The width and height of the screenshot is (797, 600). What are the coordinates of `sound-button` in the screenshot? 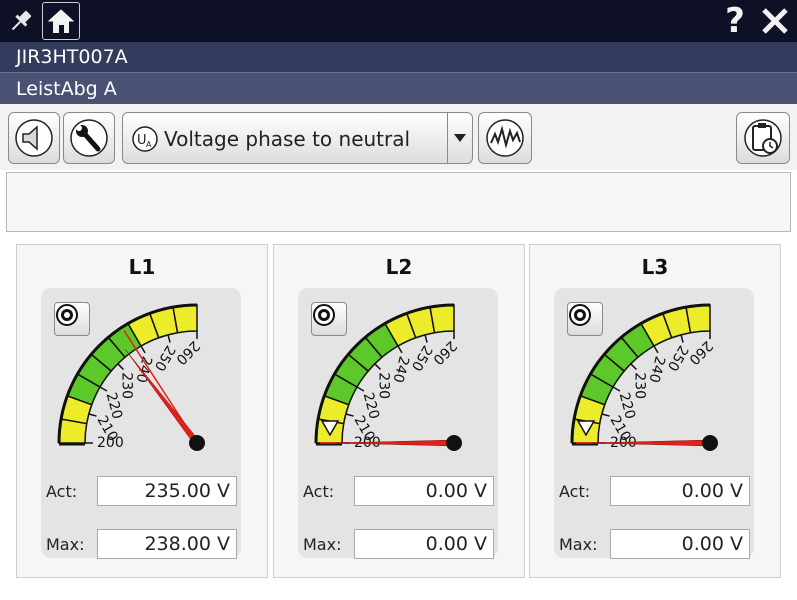 It's located at (34, 138).